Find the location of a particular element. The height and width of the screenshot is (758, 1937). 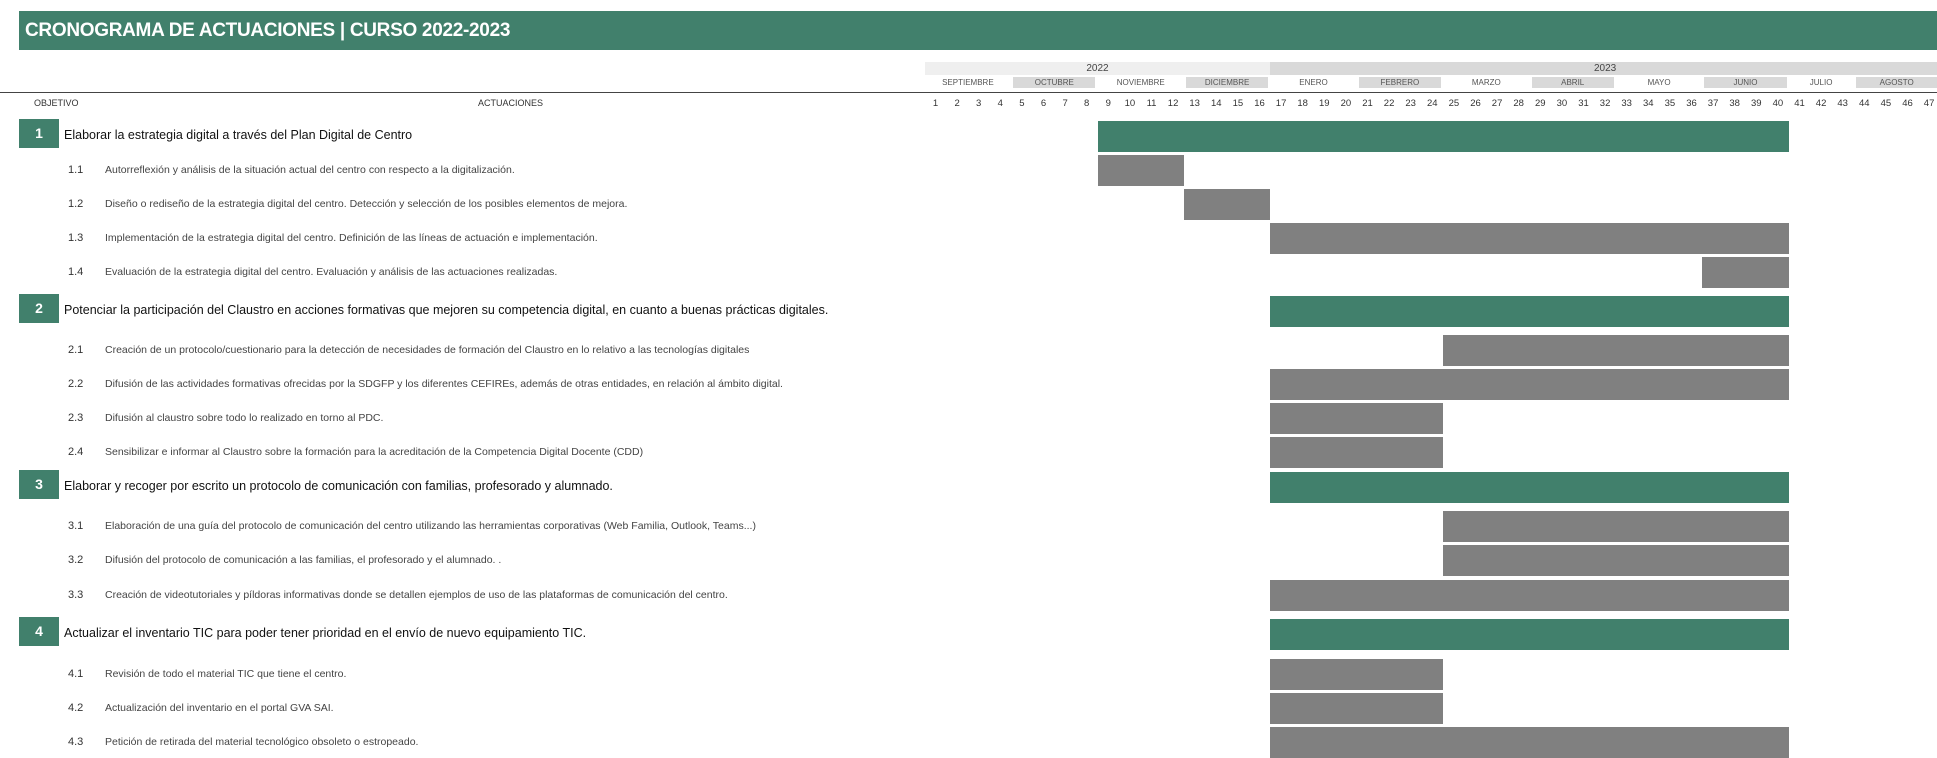

month-label: SEPTIEMBRE is located at coordinates (968, 82).